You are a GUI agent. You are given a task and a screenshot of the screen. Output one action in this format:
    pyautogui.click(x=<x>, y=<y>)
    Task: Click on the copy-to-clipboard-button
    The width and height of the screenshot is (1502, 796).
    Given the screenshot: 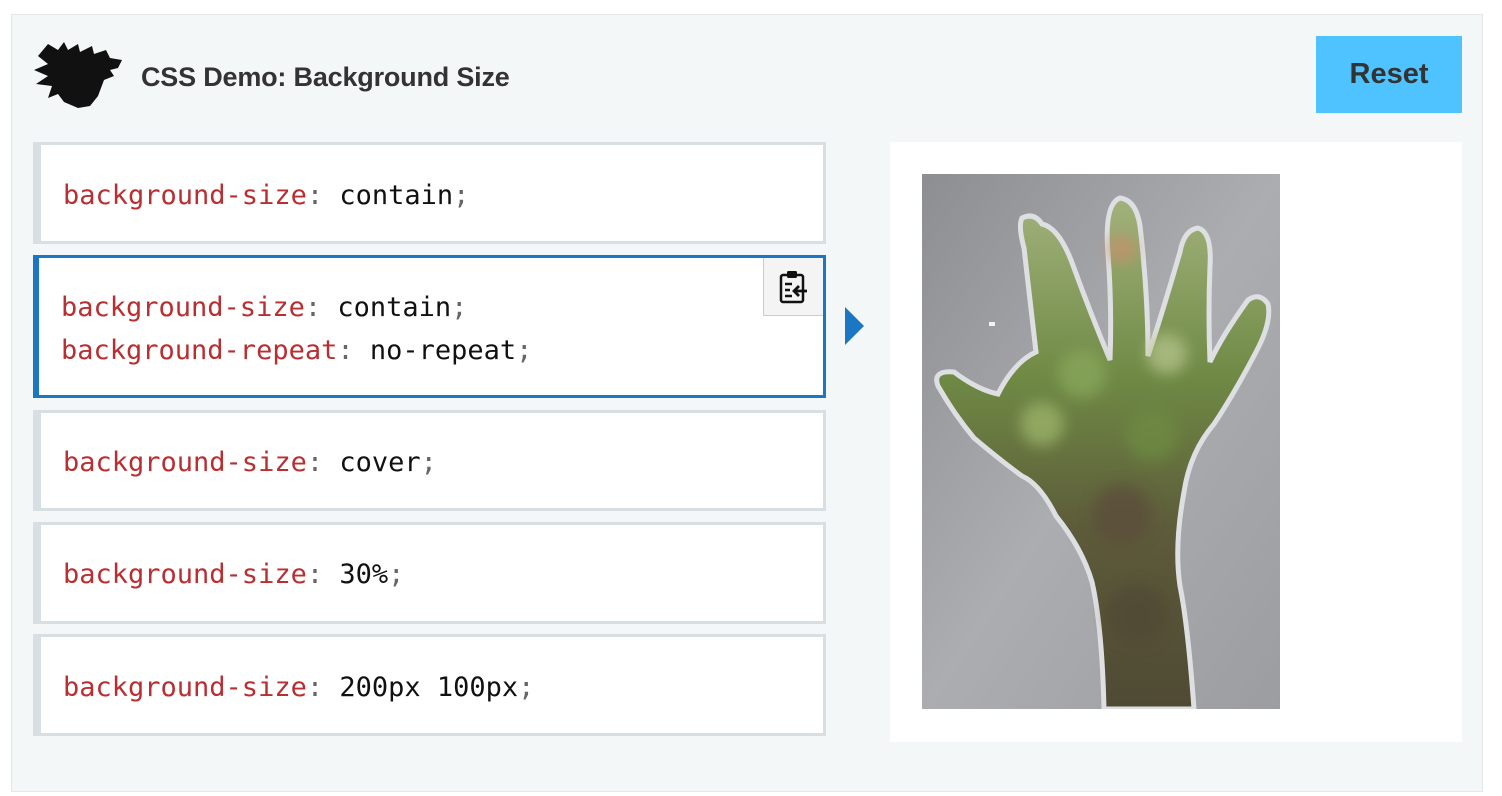 What is the action you would take?
    pyautogui.click(x=793, y=287)
    